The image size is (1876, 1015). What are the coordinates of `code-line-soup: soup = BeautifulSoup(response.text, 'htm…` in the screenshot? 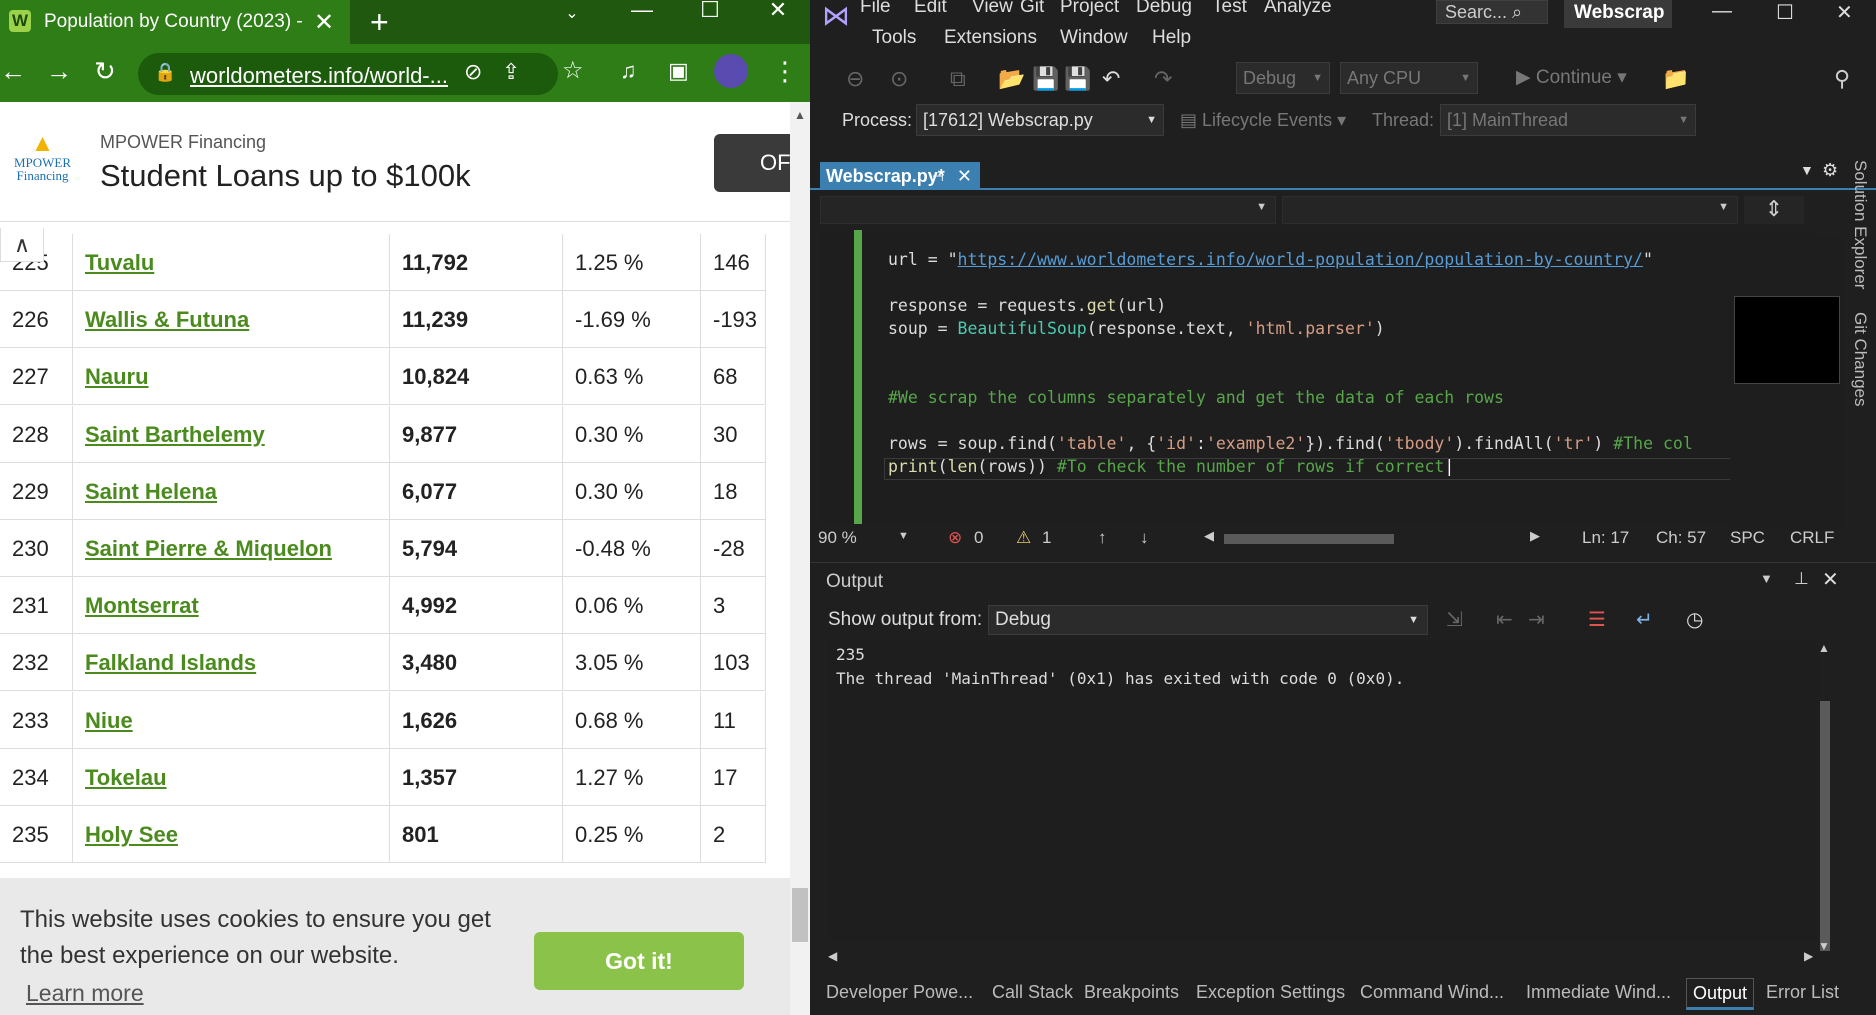 It's located at (1136, 328).